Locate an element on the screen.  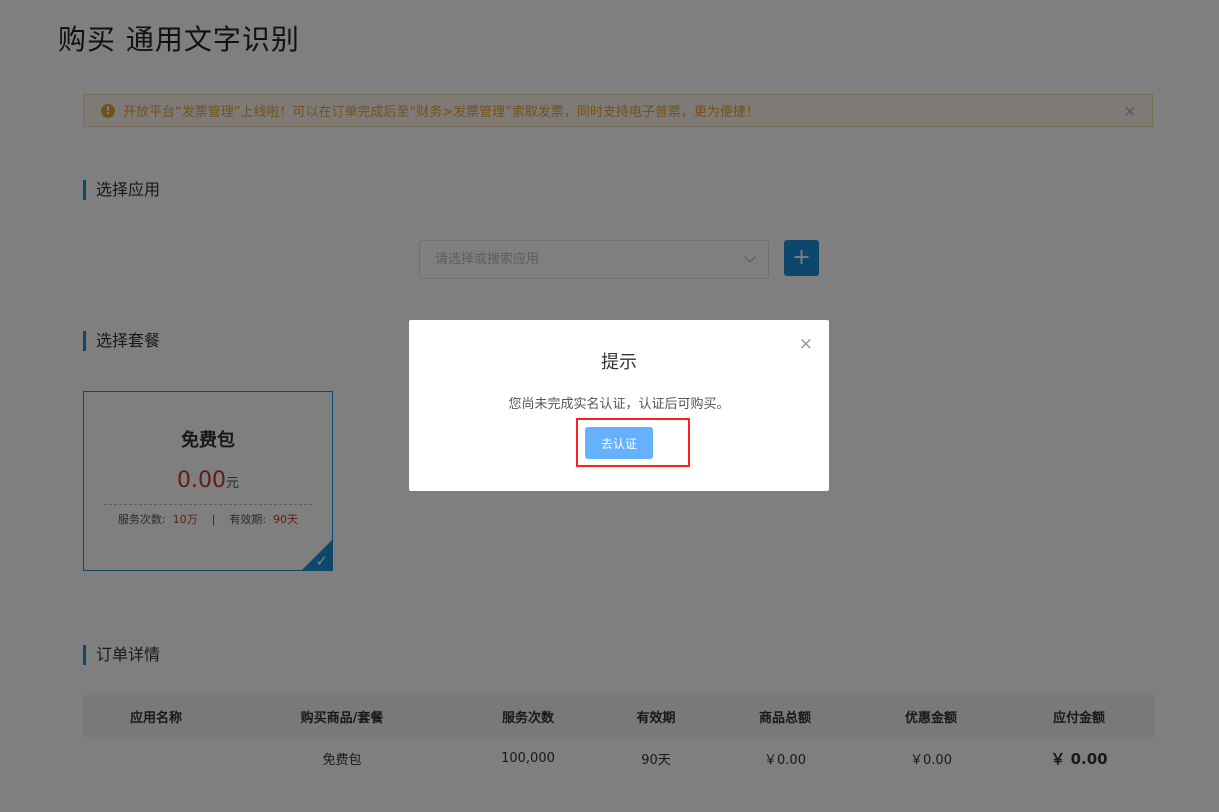
dialog-close-icon: × is located at coordinates (806, 344).